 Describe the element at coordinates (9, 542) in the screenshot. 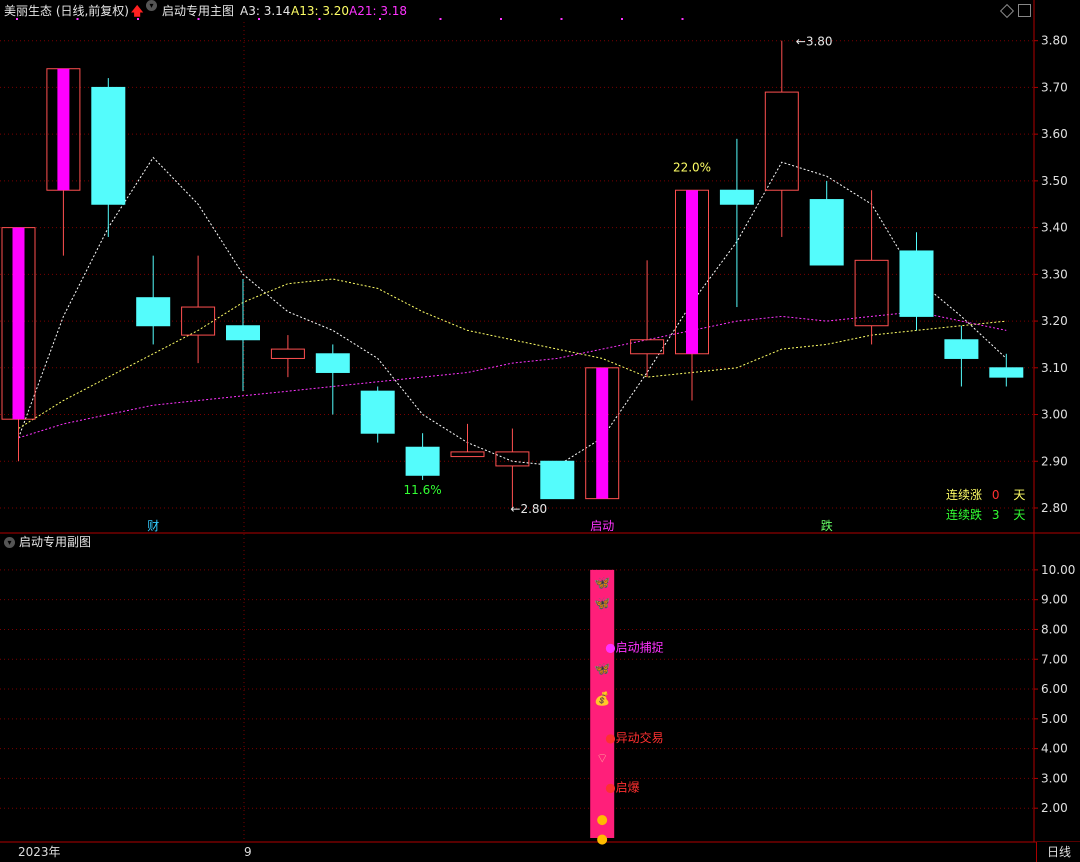

I see `sub-indicator-menu-icon: ▾` at that location.